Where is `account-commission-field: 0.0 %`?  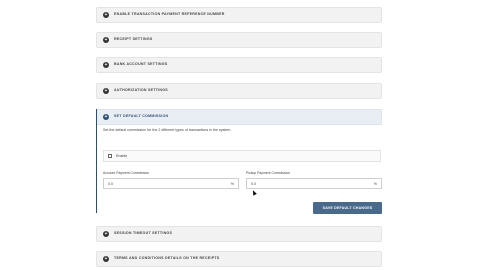 account-commission-field: 0.0 % is located at coordinates (171, 183).